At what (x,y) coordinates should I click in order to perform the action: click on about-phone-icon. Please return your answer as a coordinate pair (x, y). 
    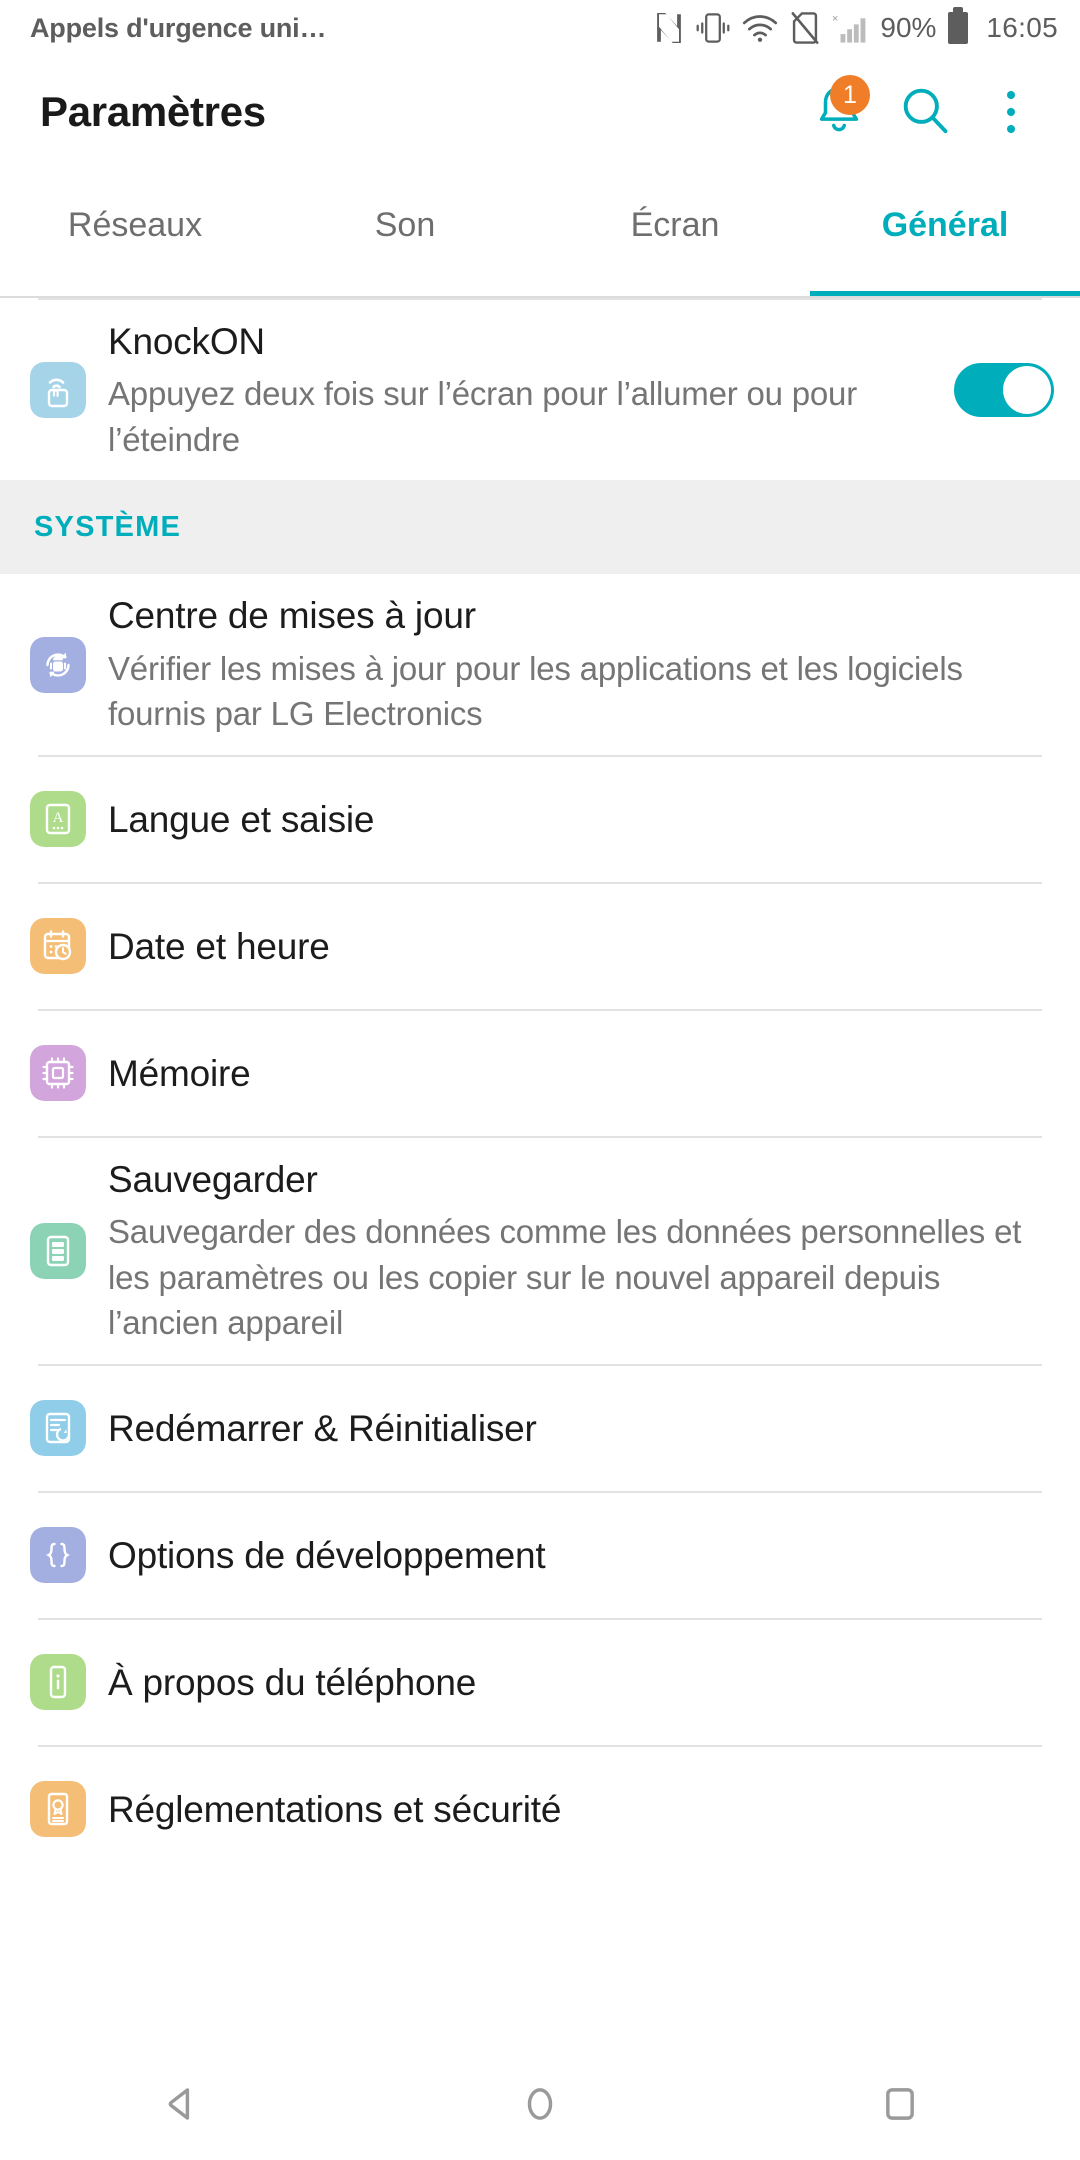
    Looking at the image, I should click on (58, 1682).